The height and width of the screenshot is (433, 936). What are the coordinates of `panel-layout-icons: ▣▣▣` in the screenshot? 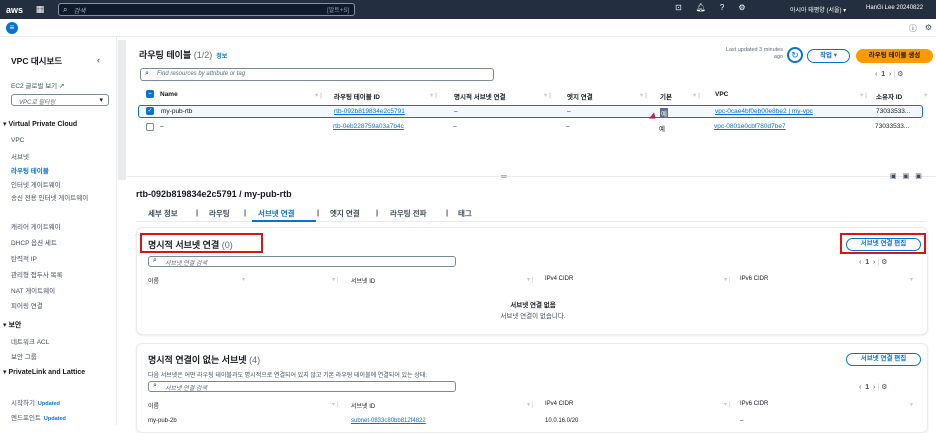 It's located at (909, 176).